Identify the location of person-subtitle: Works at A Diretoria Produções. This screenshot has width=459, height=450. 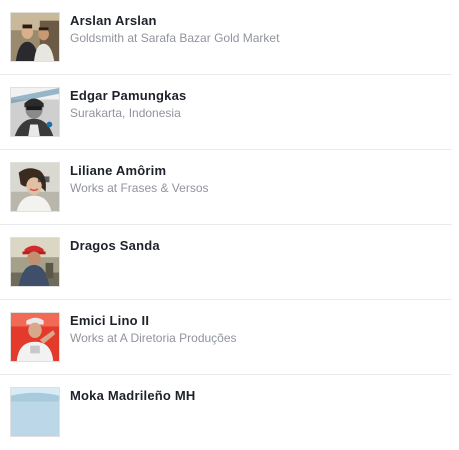
(153, 338).